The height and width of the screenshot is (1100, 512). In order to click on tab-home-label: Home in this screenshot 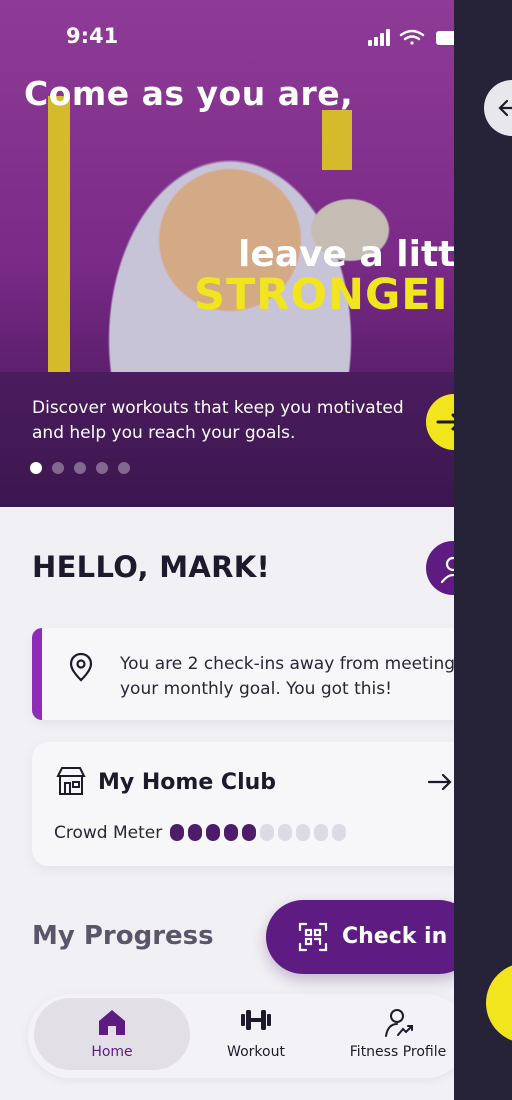, I will do `click(112, 1052)`.